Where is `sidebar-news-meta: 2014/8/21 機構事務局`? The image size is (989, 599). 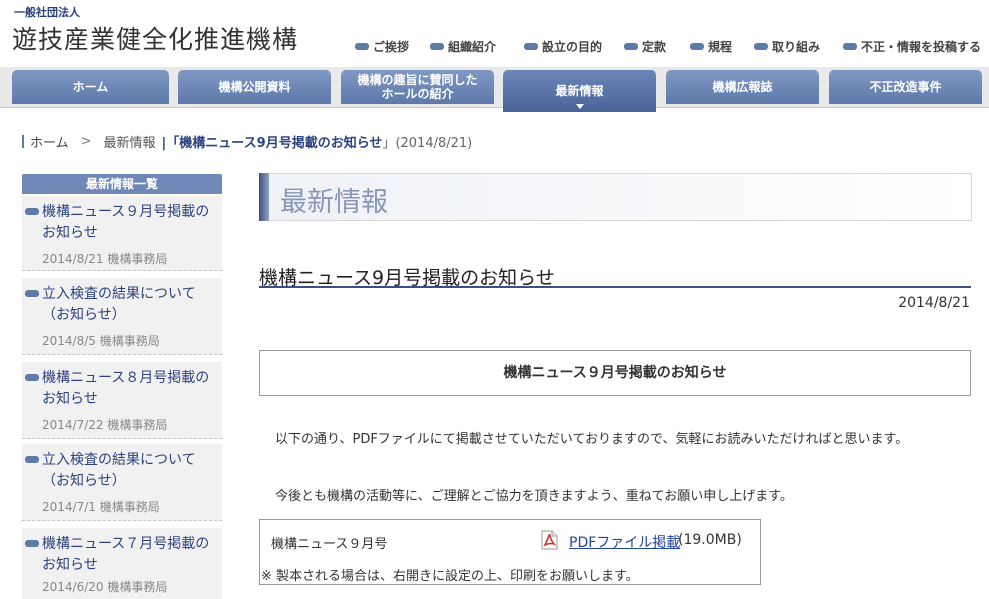
sidebar-news-meta: 2014/8/21 機構事務局 is located at coordinates (105, 259).